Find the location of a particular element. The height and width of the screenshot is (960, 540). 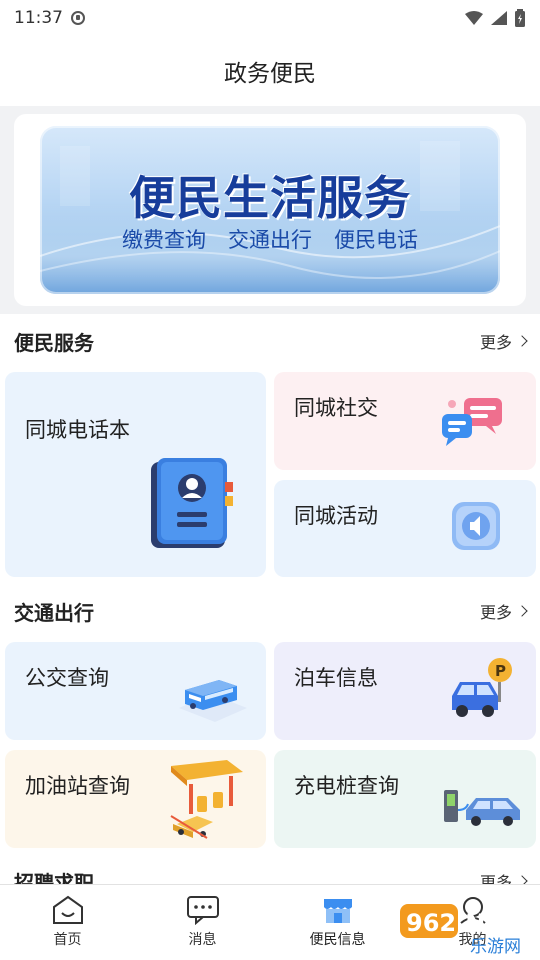

phonebook-icon is located at coordinates (192, 503).